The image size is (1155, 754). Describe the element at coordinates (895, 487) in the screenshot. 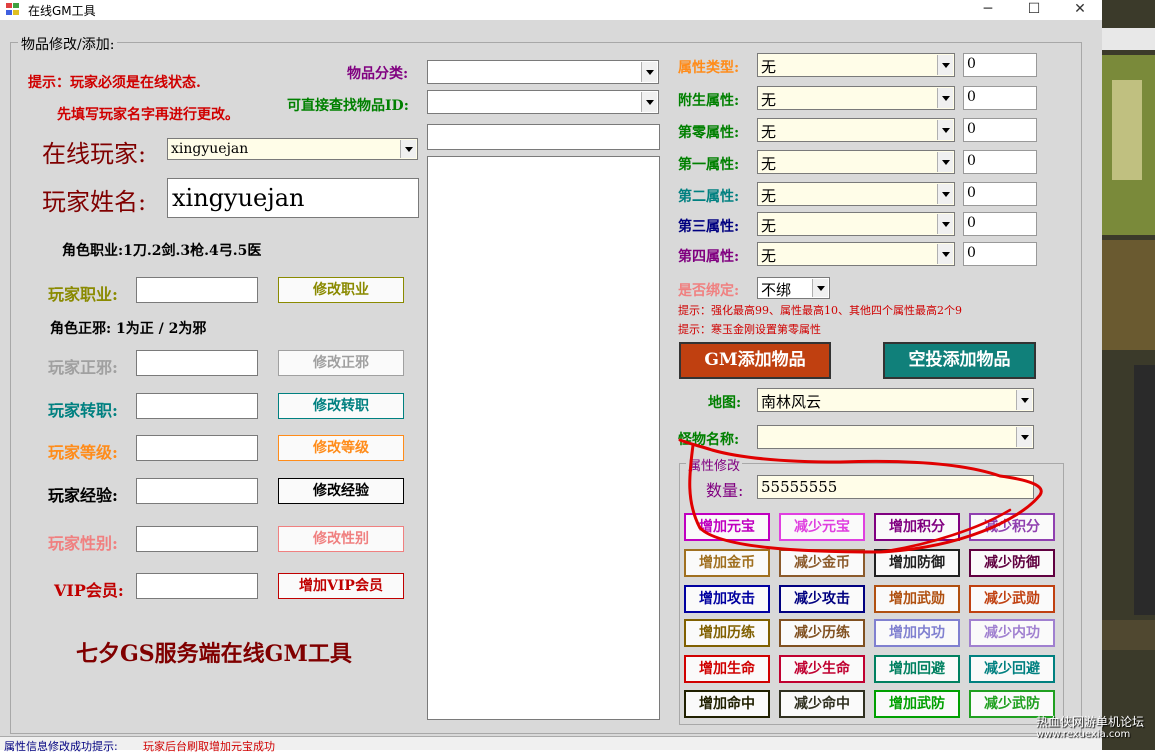

I see `quantity-input: 55555555` at that location.